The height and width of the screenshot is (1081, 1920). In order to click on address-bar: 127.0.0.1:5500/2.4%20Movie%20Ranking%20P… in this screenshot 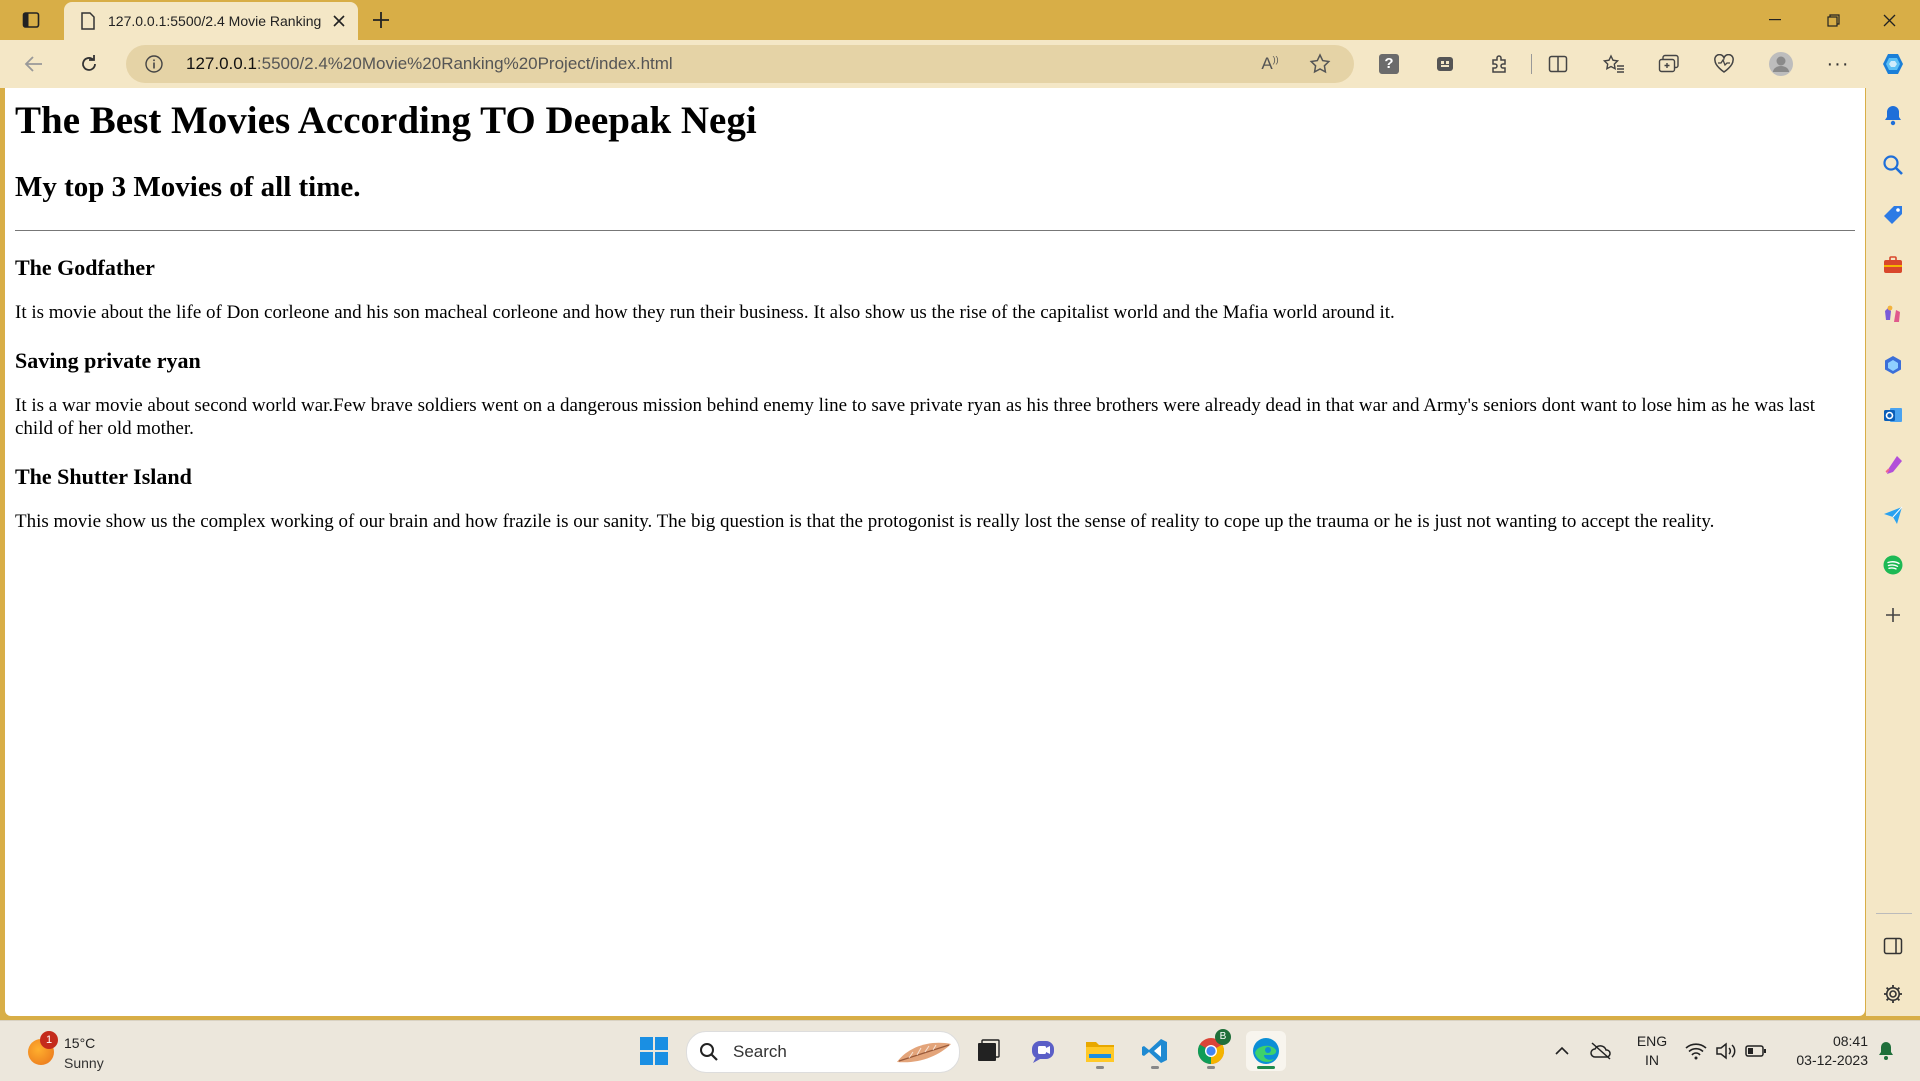, I will do `click(740, 64)`.